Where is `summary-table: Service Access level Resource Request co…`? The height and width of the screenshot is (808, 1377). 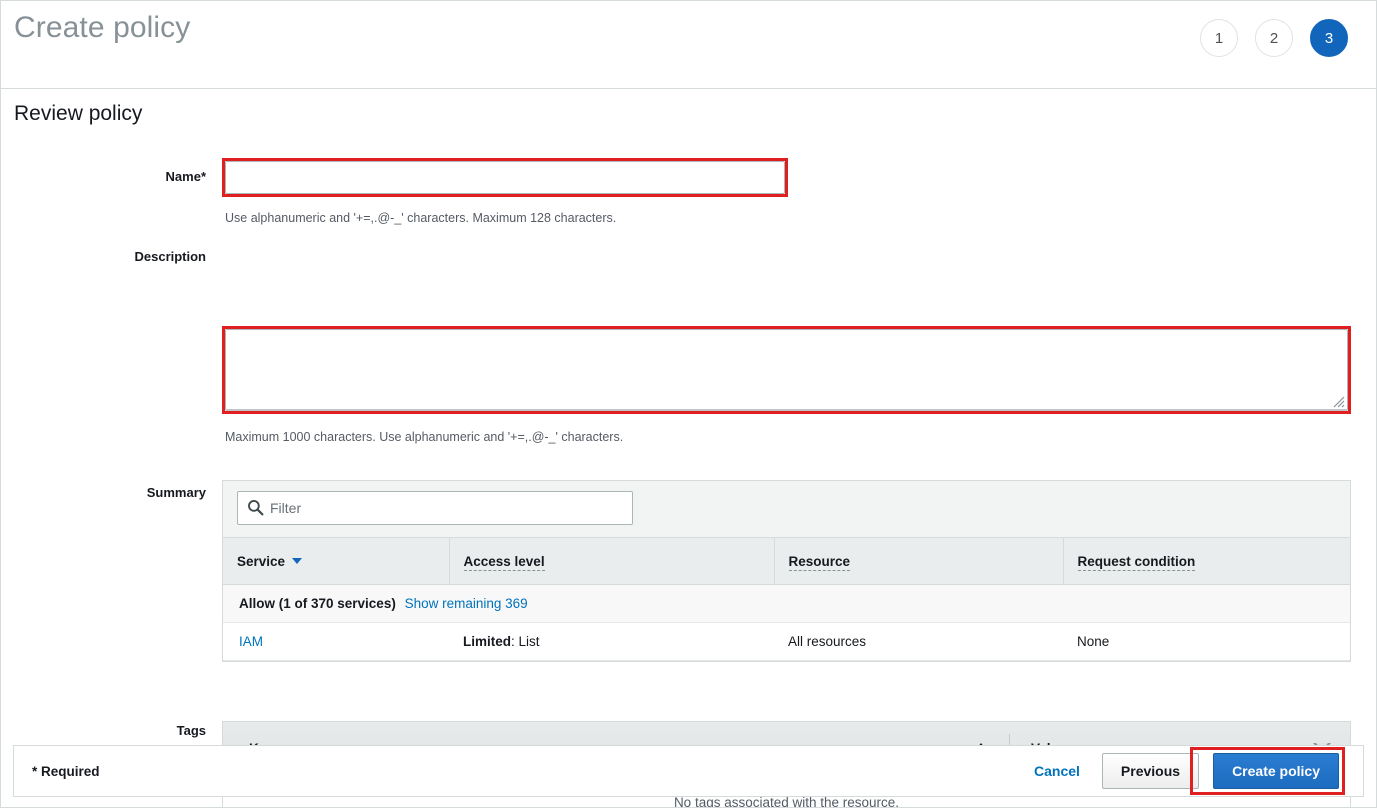
summary-table: Service Access level Resource Request co… is located at coordinates (786, 599).